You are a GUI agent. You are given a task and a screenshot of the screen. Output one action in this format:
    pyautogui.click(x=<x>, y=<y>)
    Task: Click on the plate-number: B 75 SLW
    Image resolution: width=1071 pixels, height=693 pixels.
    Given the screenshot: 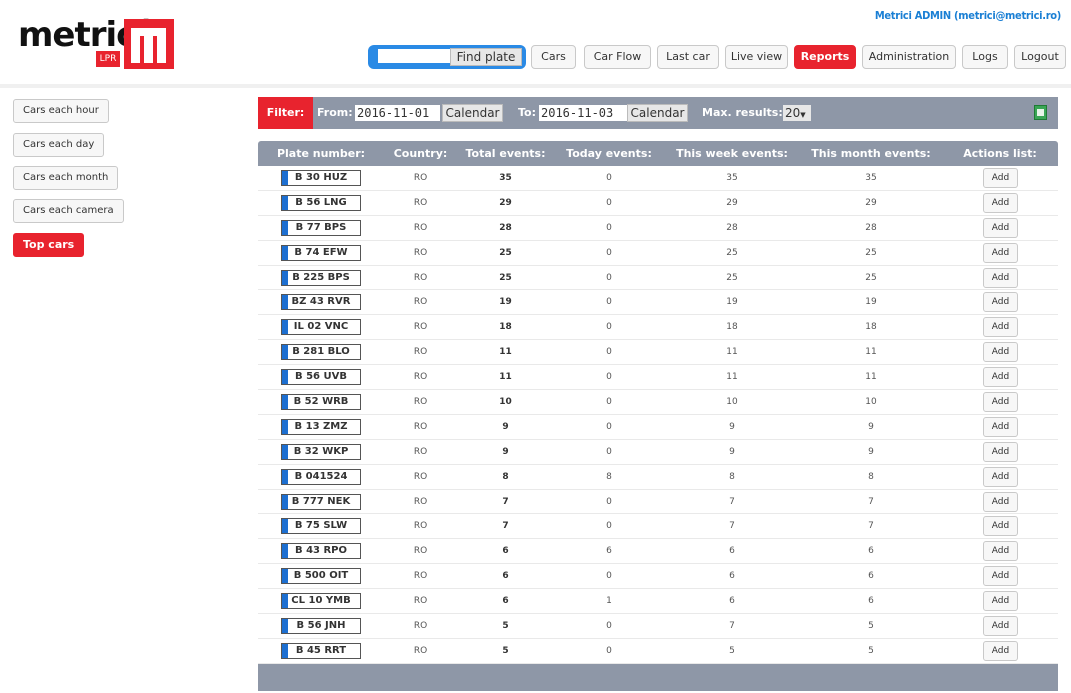 What is the action you would take?
    pyautogui.click(x=321, y=526)
    